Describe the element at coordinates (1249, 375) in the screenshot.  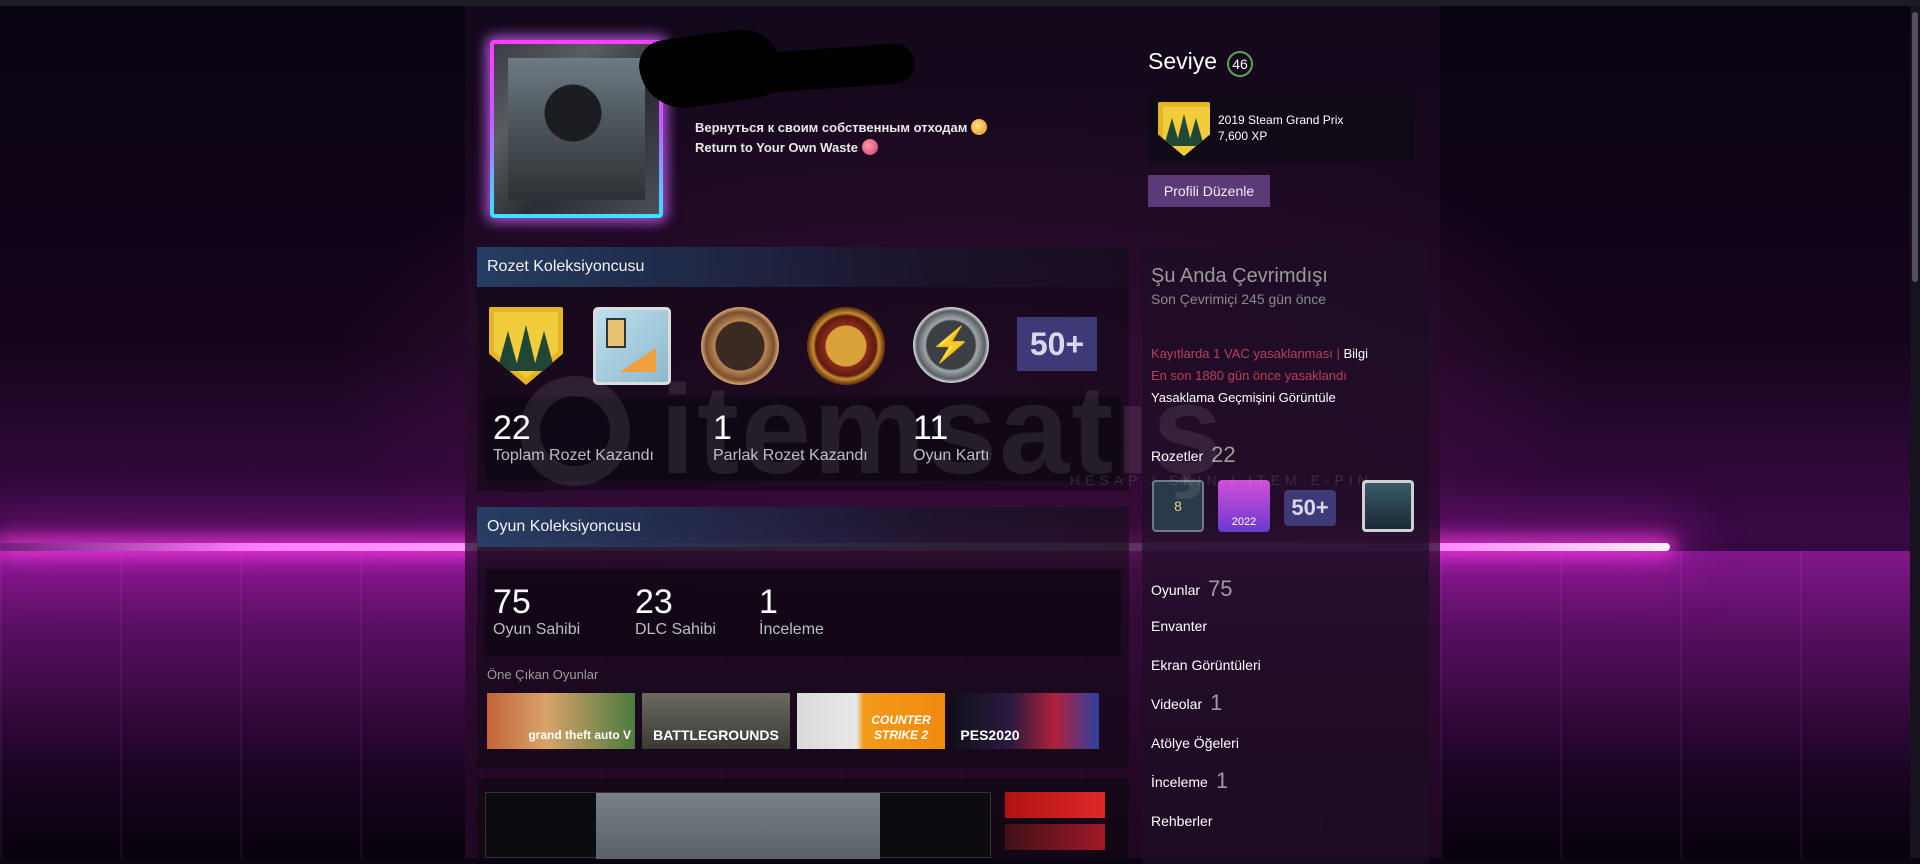
I see `ban-days-ago: En son 1880 gün önce yasaklandı` at that location.